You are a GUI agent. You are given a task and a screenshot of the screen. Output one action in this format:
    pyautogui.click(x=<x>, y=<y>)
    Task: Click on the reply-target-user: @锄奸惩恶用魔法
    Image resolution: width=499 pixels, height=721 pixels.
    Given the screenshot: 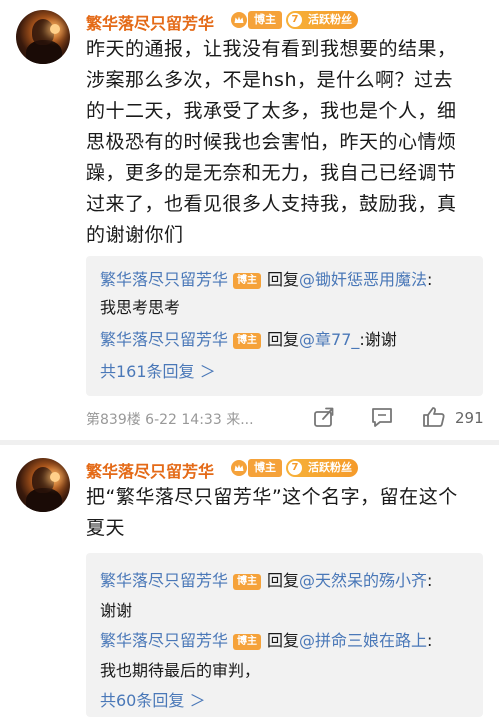 What is the action you would take?
    pyautogui.click(x=363, y=279)
    